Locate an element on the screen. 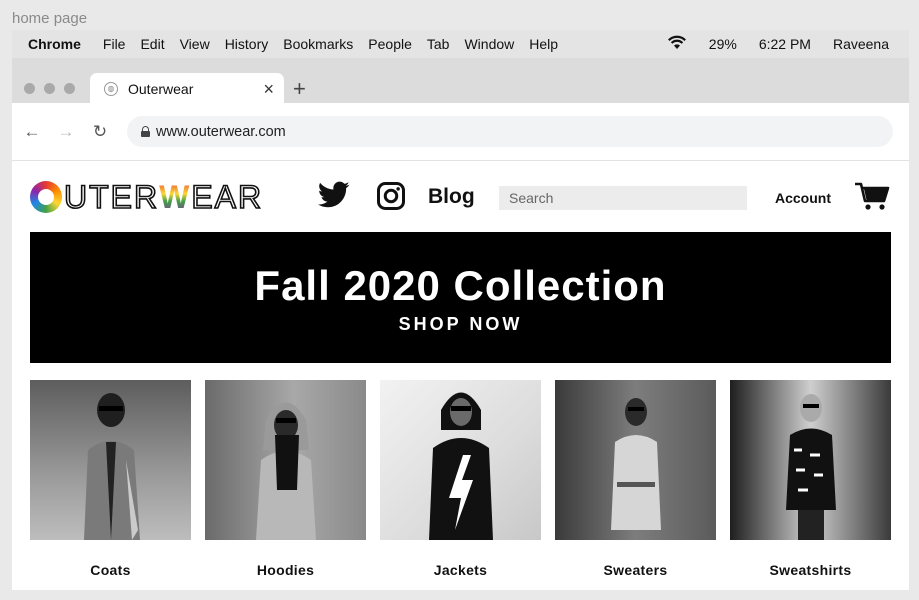 The height and width of the screenshot is (600, 919). category-sweaters: Sweaters is located at coordinates (635, 479).